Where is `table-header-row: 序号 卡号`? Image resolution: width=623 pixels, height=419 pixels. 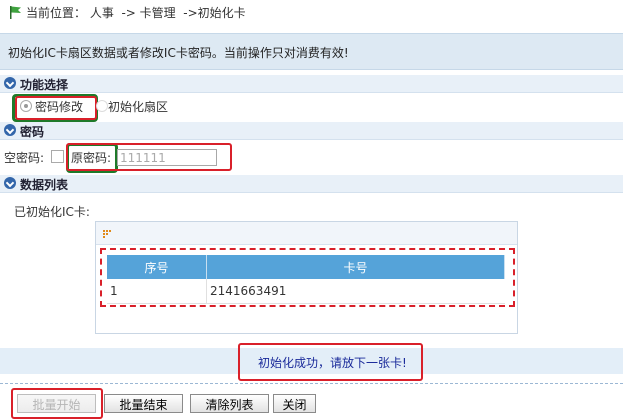 table-header-row: 序号 卡号 is located at coordinates (306, 267).